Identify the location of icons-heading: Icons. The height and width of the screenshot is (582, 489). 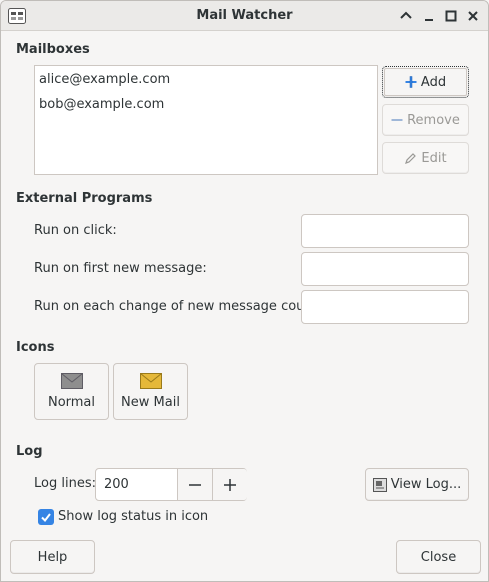
(35, 347).